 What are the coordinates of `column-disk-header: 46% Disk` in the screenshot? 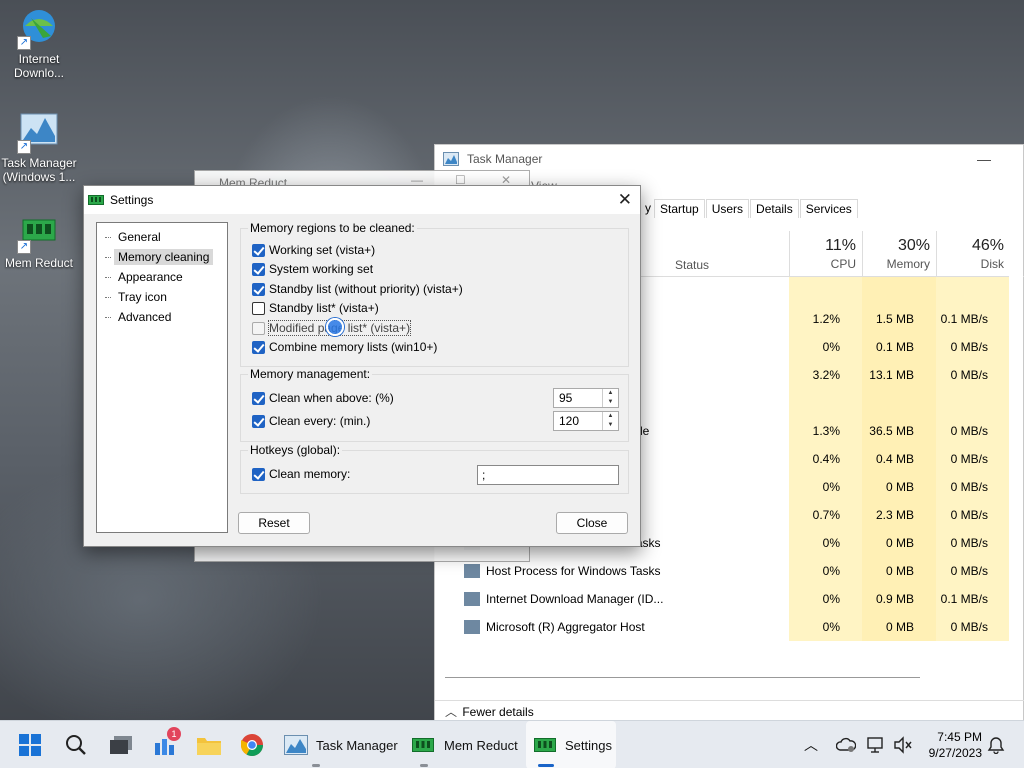 It's located at (973, 254).